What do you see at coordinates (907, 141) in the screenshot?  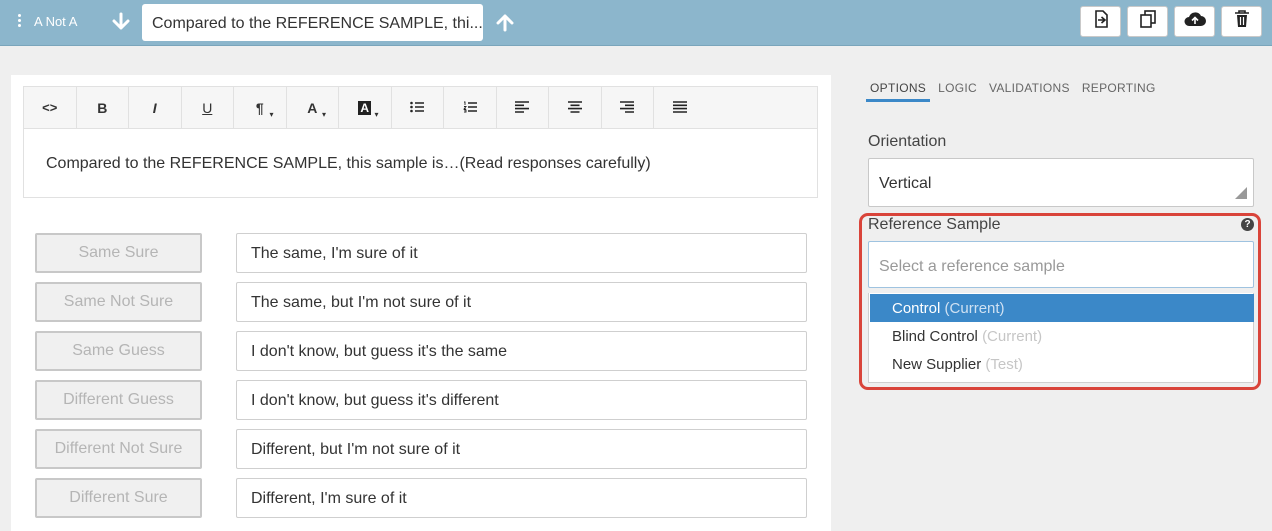 I see `orientation-label: Orientation` at bounding box center [907, 141].